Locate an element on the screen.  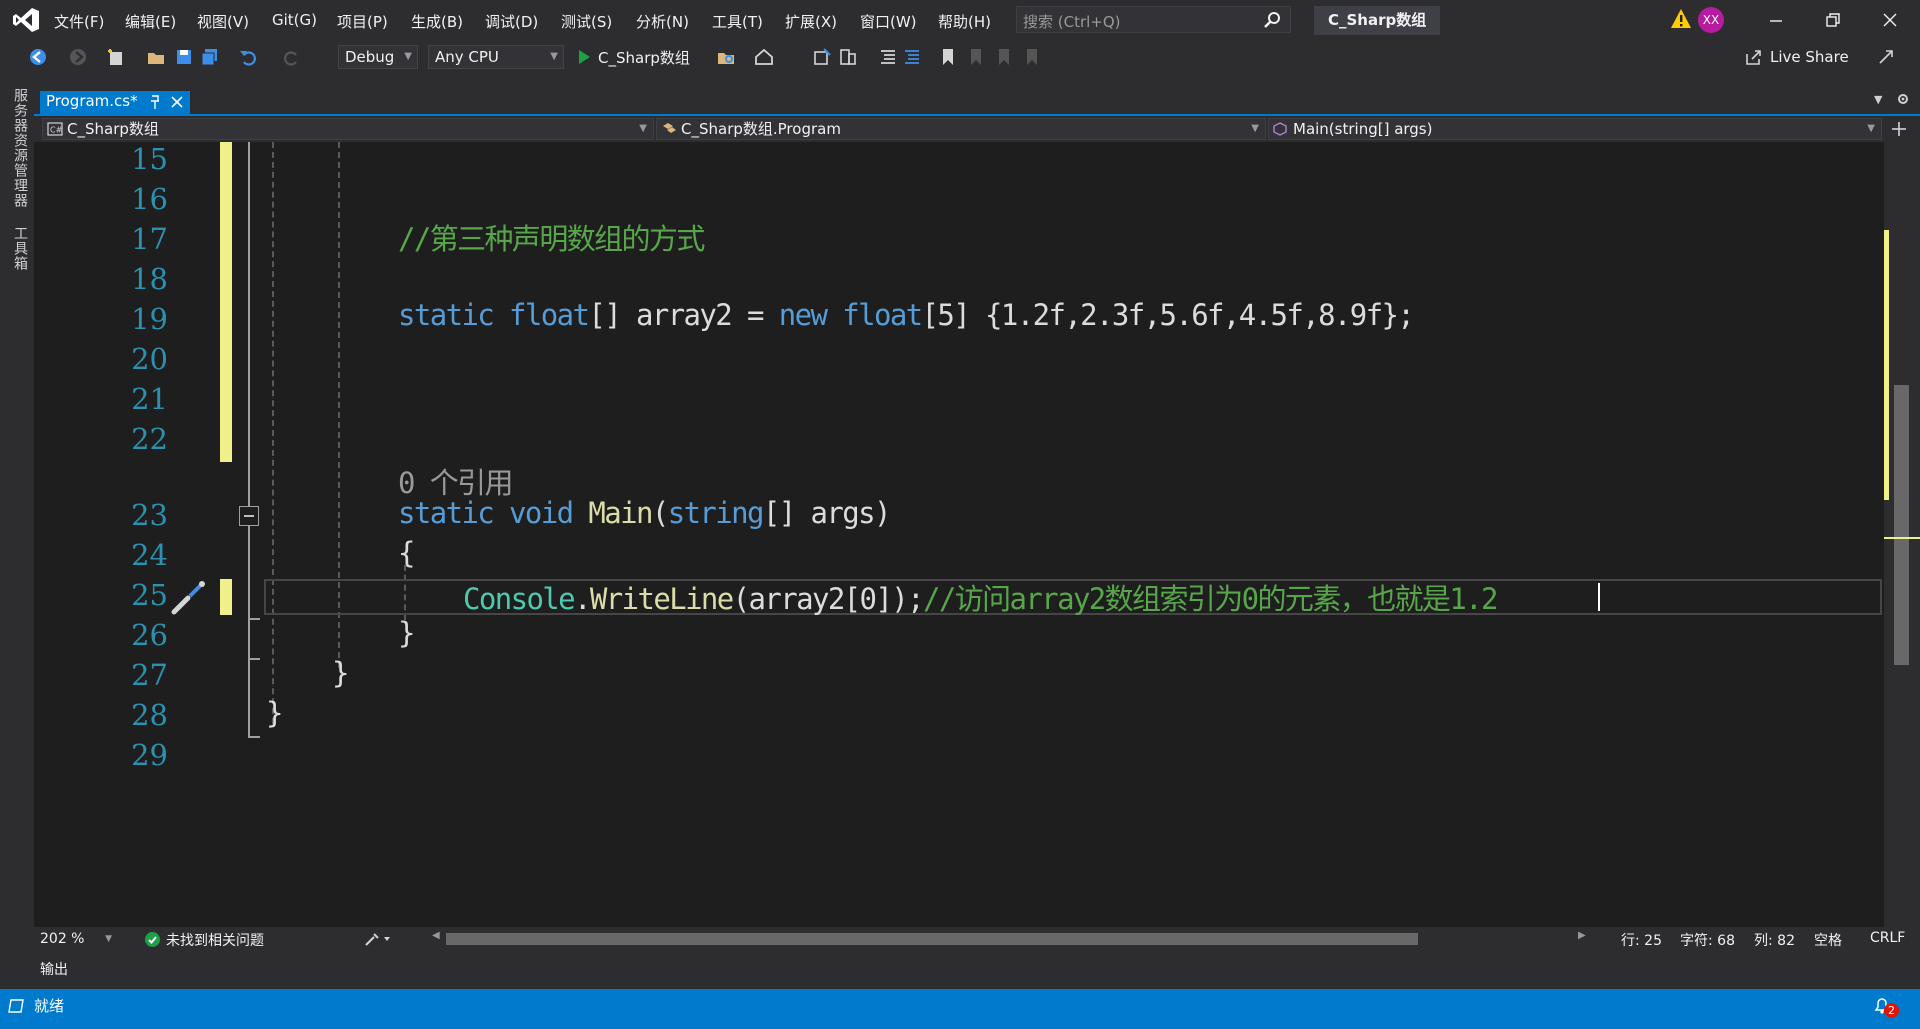
code-comment: //第三种声明数组的方式 is located at coordinates (551, 239).